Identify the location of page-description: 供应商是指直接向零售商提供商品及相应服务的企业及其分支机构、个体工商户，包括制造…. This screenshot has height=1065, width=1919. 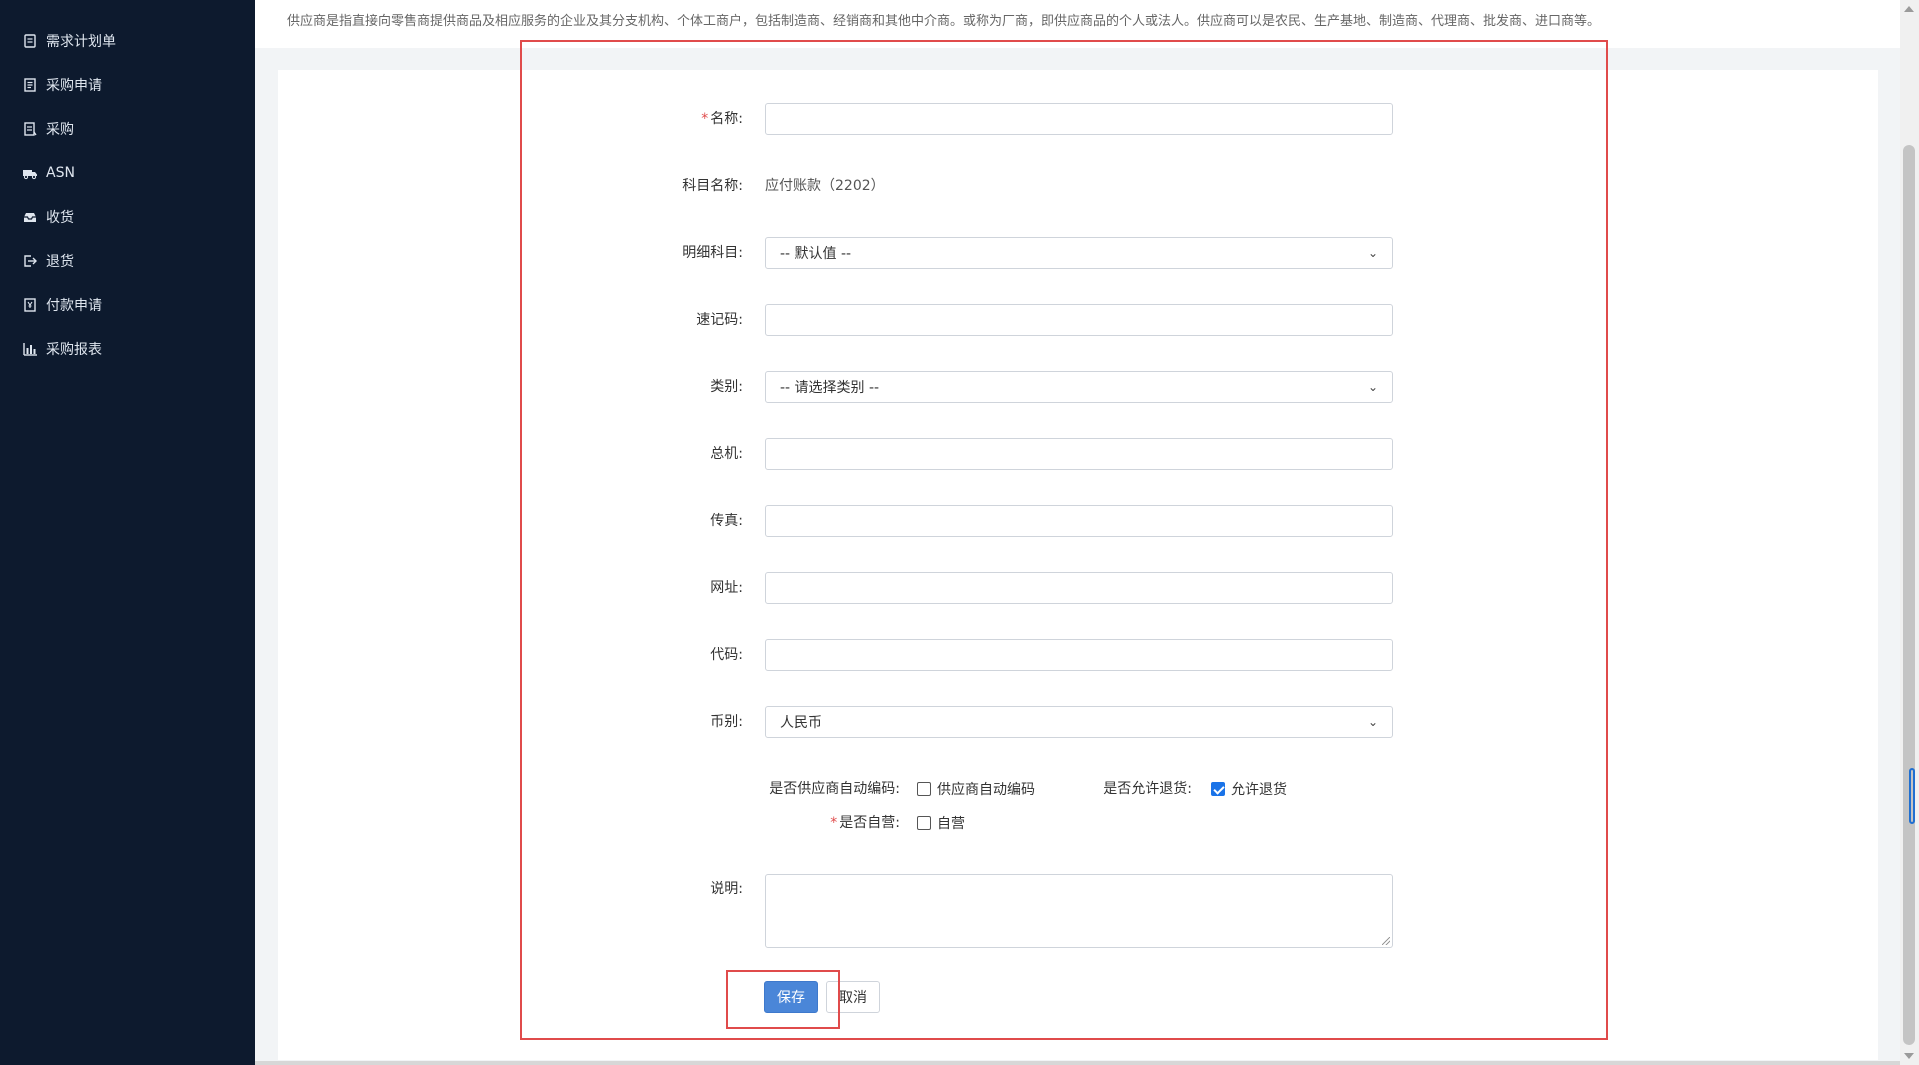
(944, 21).